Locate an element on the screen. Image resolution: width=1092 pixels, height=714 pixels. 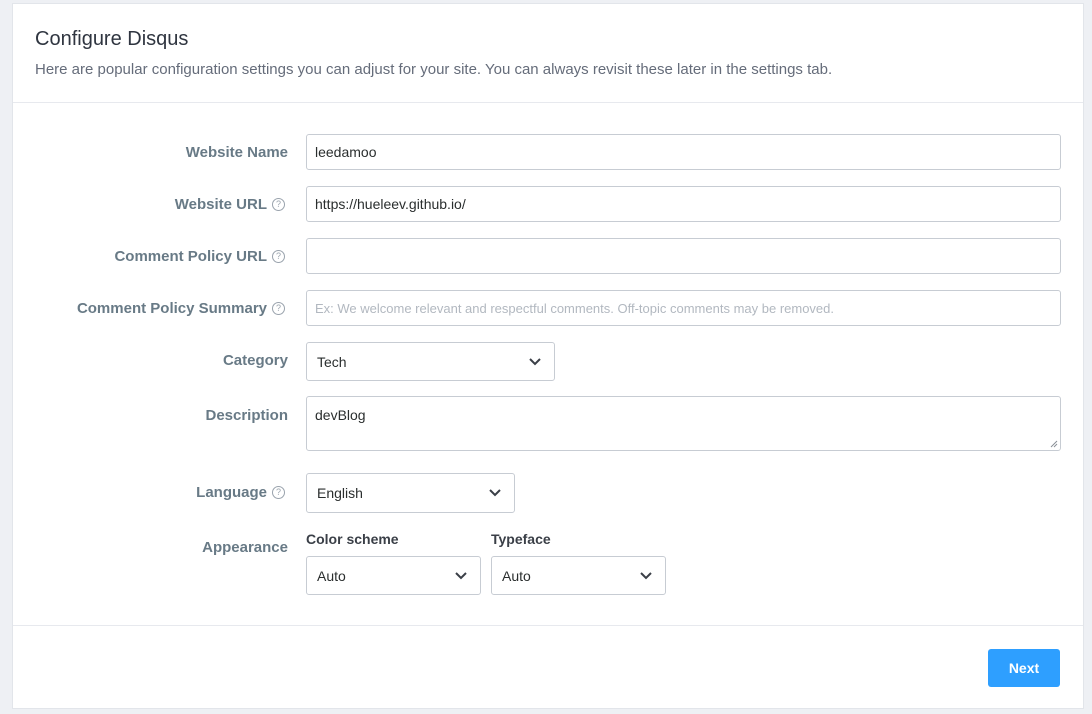
category-value: Tech is located at coordinates (332, 361).